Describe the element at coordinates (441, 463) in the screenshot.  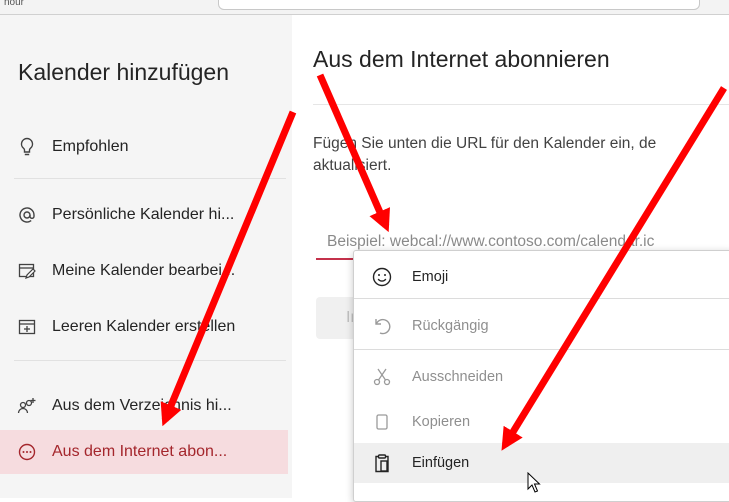
I see `menu-item-label: Einfügen` at that location.